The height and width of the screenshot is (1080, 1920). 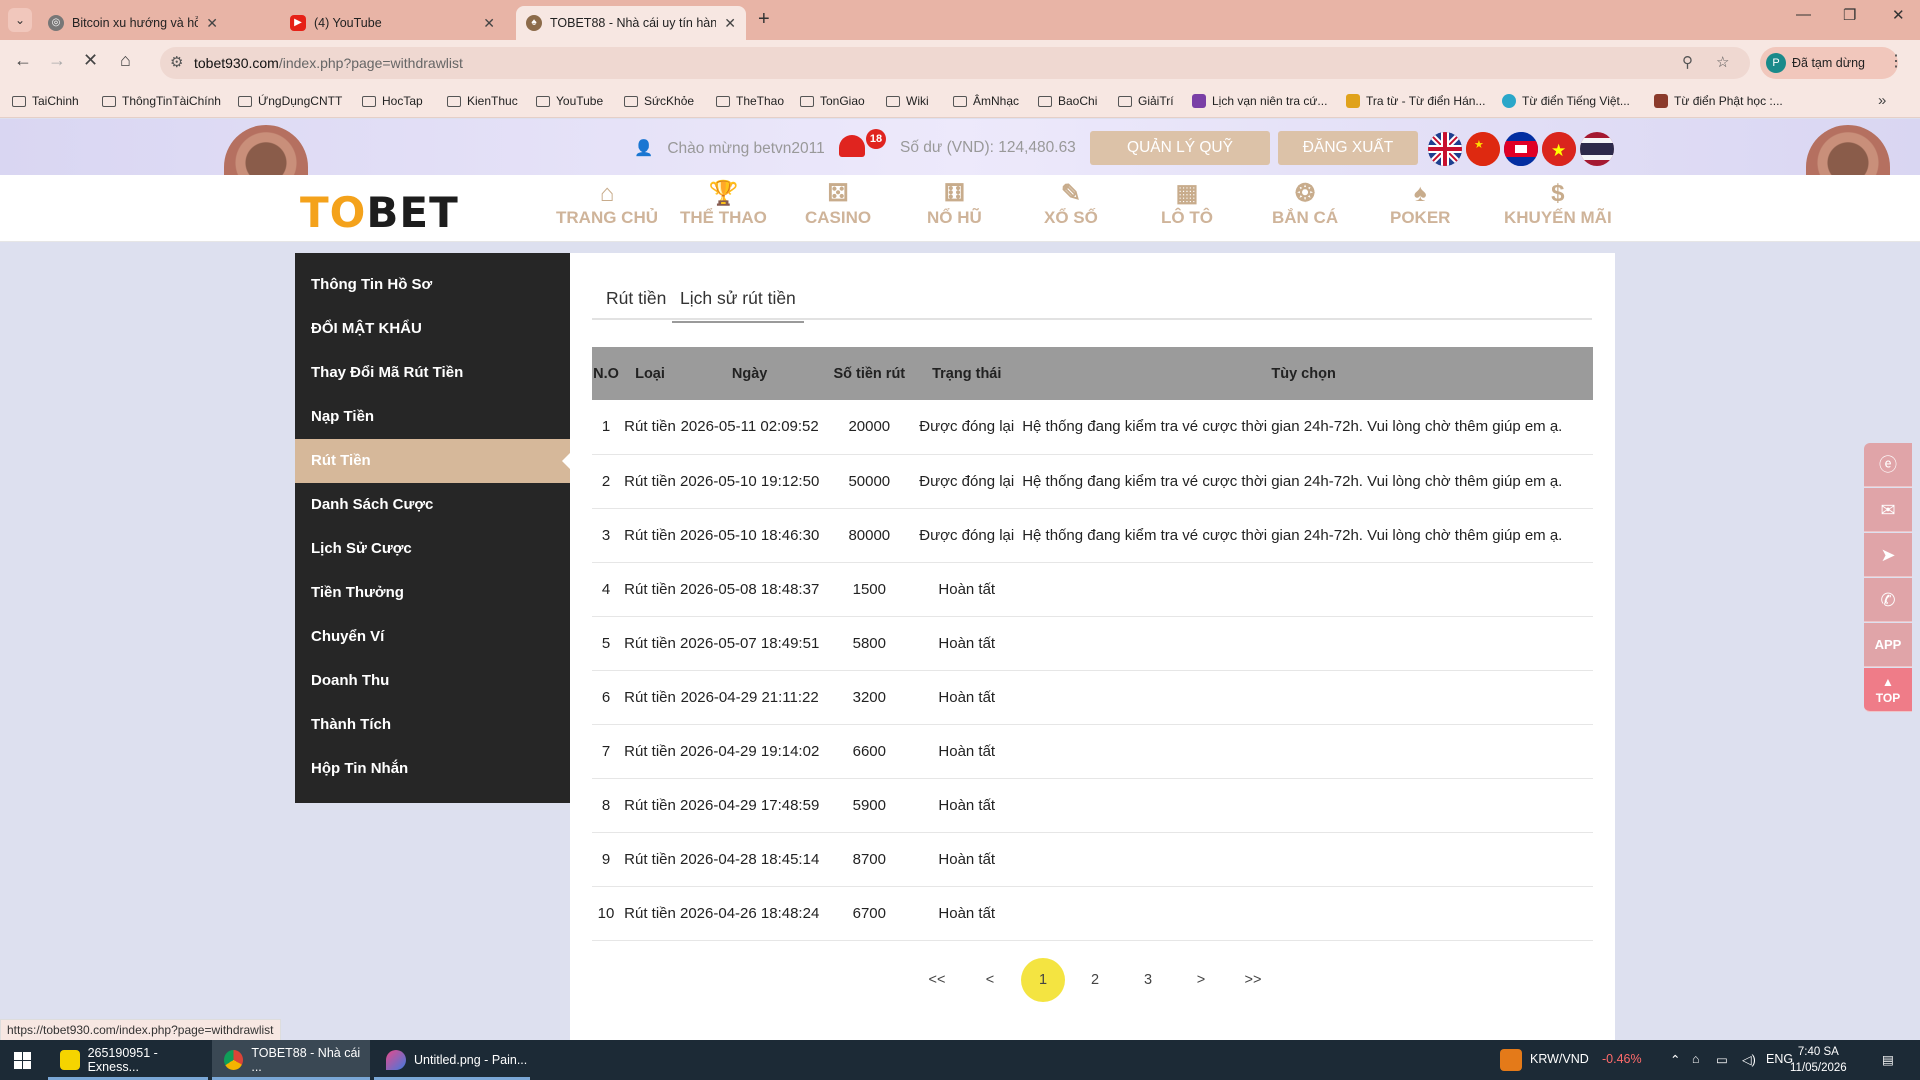 I want to click on stop-icon: ✕, so click(x=90, y=60).